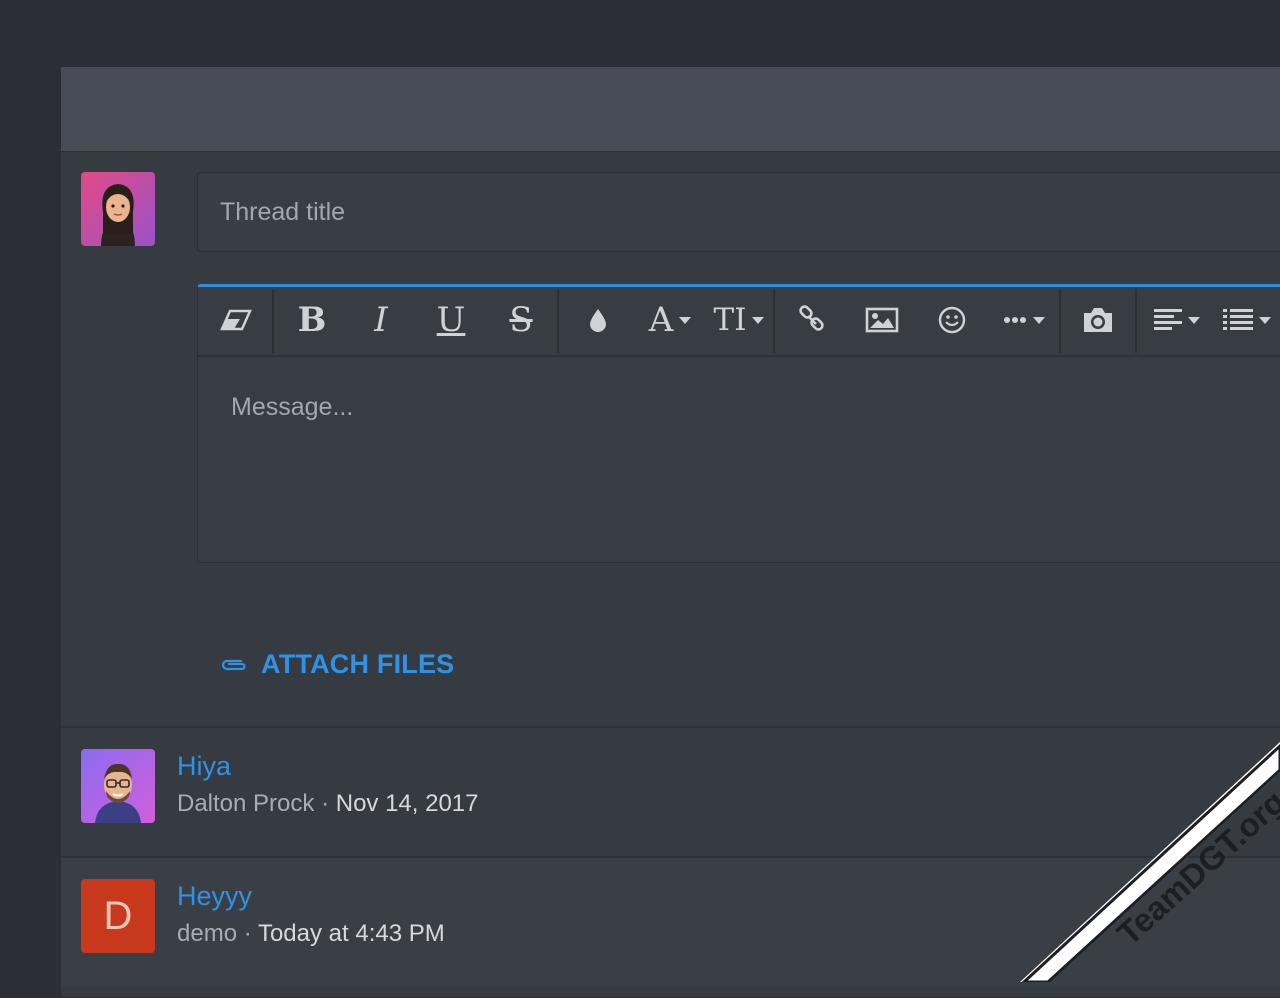  What do you see at coordinates (312, 320) in the screenshot?
I see `bold-button: B` at bounding box center [312, 320].